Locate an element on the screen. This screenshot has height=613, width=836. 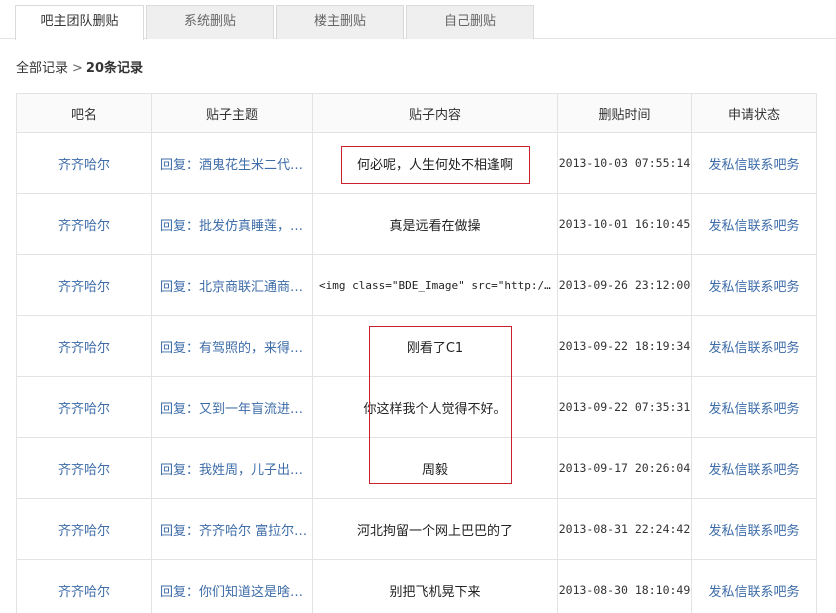
post-content: 周毅 is located at coordinates (435, 468).